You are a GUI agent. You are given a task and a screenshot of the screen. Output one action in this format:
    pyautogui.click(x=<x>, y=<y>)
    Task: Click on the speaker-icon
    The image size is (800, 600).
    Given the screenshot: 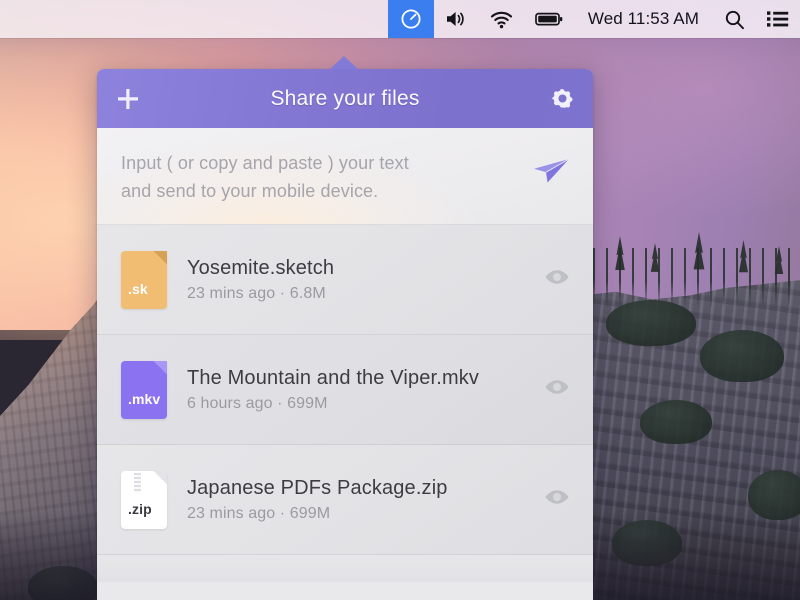 What is the action you would take?
    pyautogui.click(x=455, y=19)
    